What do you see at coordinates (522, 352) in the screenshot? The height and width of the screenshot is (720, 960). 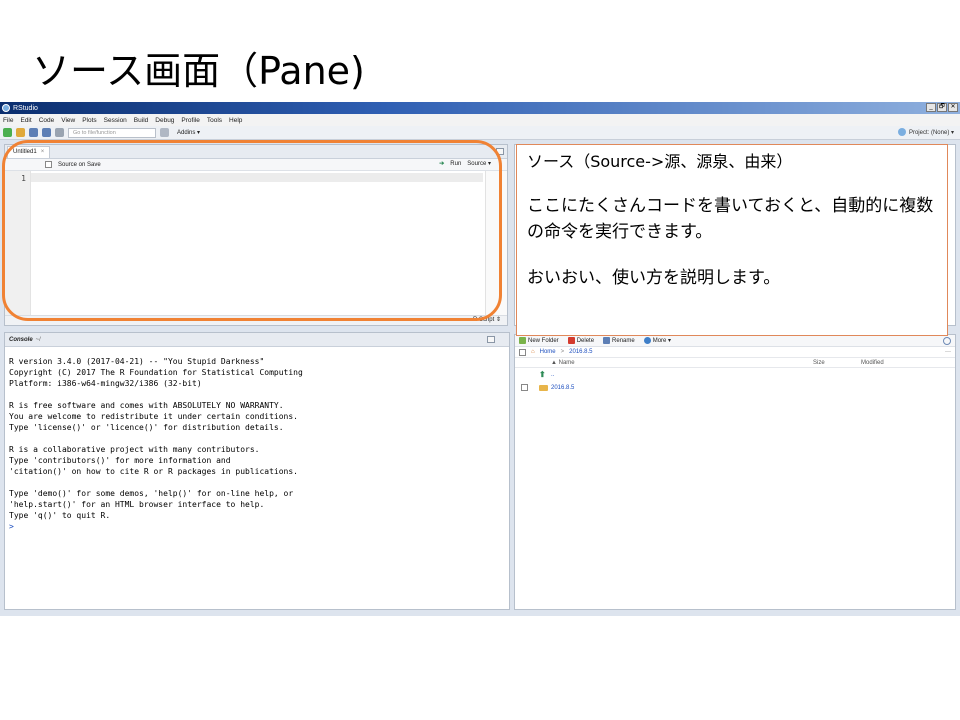 I see `select-all-checkbox` at bounding box center [522, 352].